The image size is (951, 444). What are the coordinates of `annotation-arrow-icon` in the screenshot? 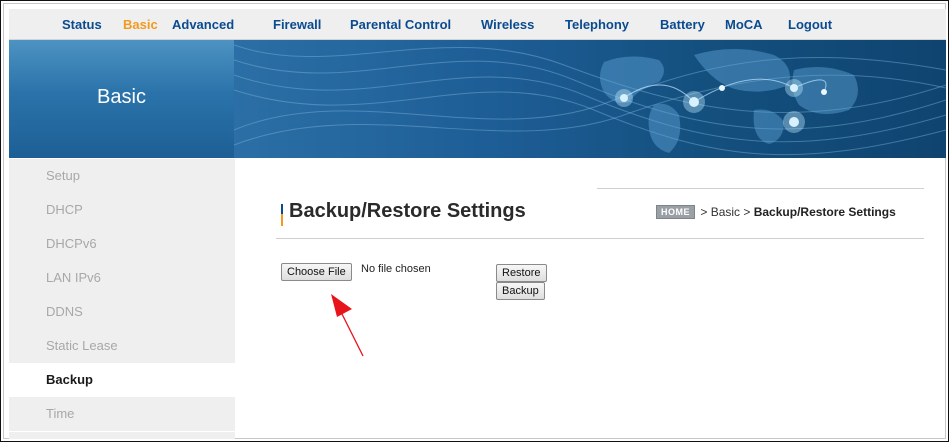 It's located at (347, 325).